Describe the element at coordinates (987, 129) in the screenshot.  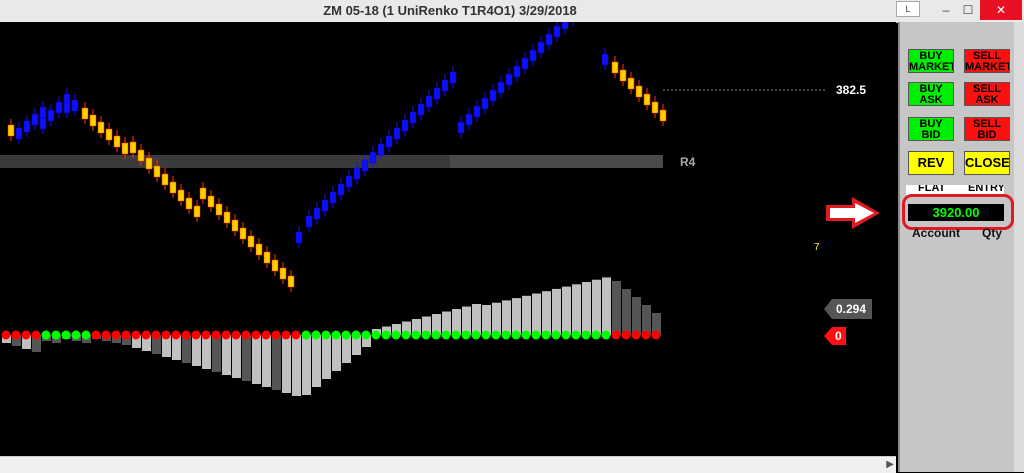
I see `sell-bid-button: SELL BID` at that location.